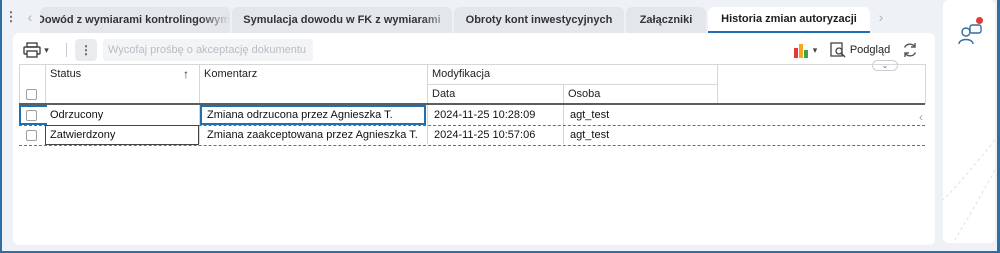 The height and width of the screenshot is (253, 1000). I want to click on tabs-scroll-right-icon: ›, so click(881, 16).